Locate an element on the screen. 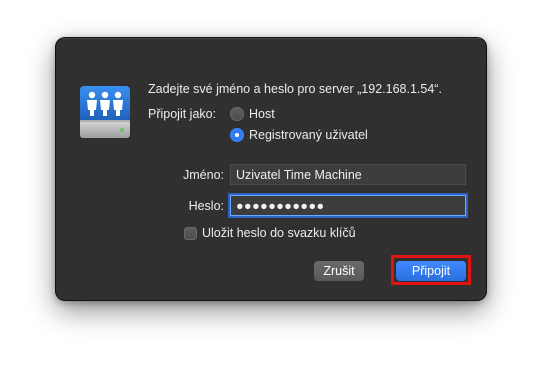 This screenshot has height=375, width=542. keychain-checkbox is located at coordinates (190, 233).